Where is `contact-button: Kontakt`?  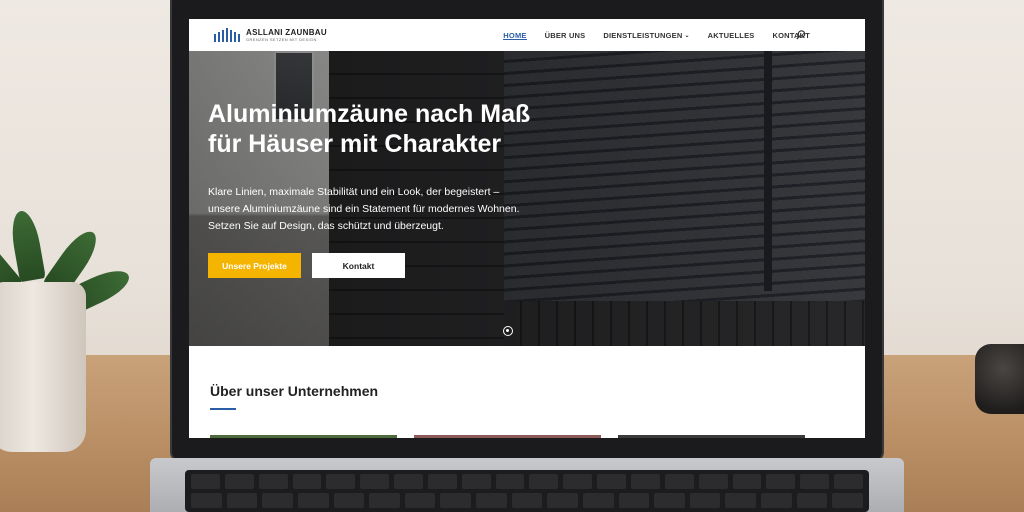 contact-button: Kontakt is located at coordinates (358, 265).